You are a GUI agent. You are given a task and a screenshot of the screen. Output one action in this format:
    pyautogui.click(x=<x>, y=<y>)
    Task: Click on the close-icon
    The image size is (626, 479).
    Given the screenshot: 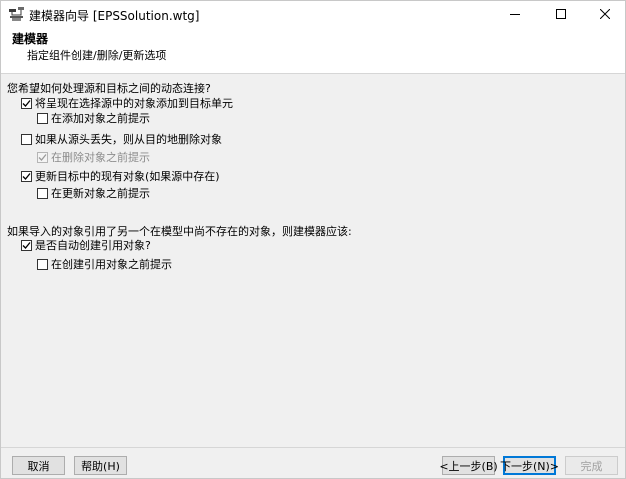 What is the action you would take?
    pyautogui.click(x=605, y=14)
    